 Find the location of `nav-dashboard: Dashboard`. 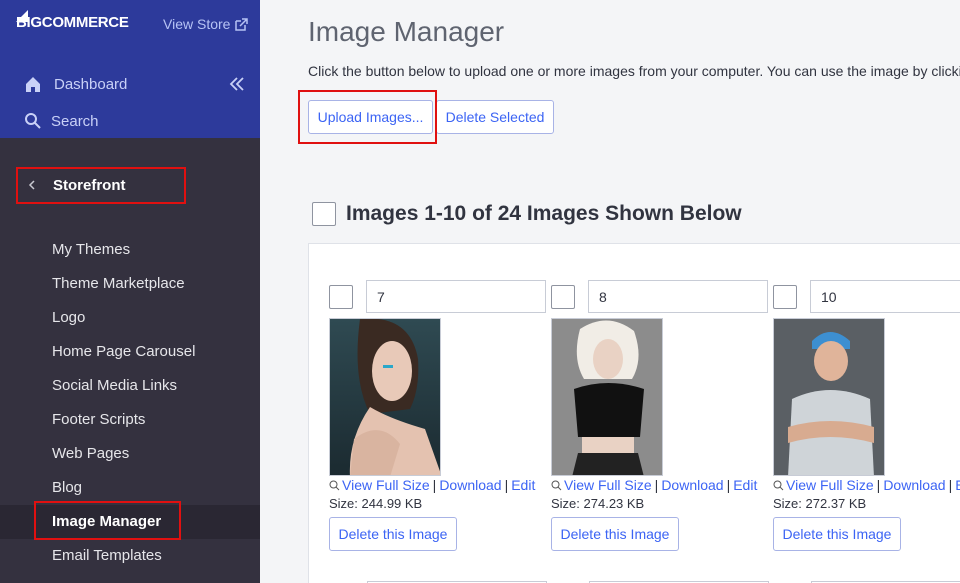

nav-dashboard: Dashboard is located at coordinates (75, 84).